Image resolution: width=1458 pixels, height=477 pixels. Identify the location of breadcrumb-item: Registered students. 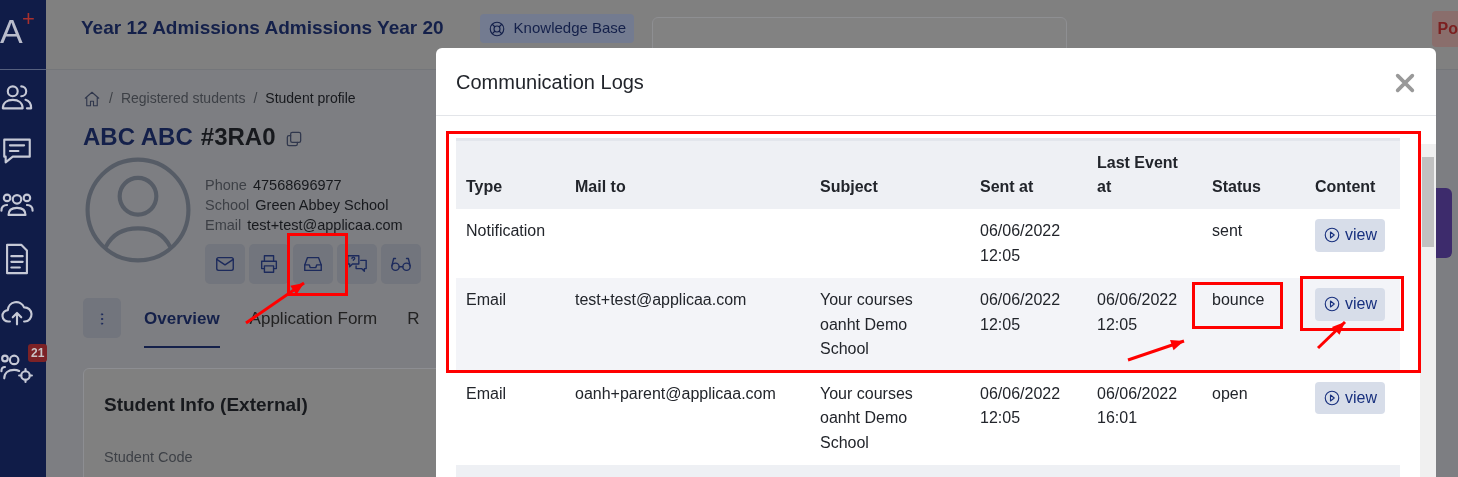
(183, 98).